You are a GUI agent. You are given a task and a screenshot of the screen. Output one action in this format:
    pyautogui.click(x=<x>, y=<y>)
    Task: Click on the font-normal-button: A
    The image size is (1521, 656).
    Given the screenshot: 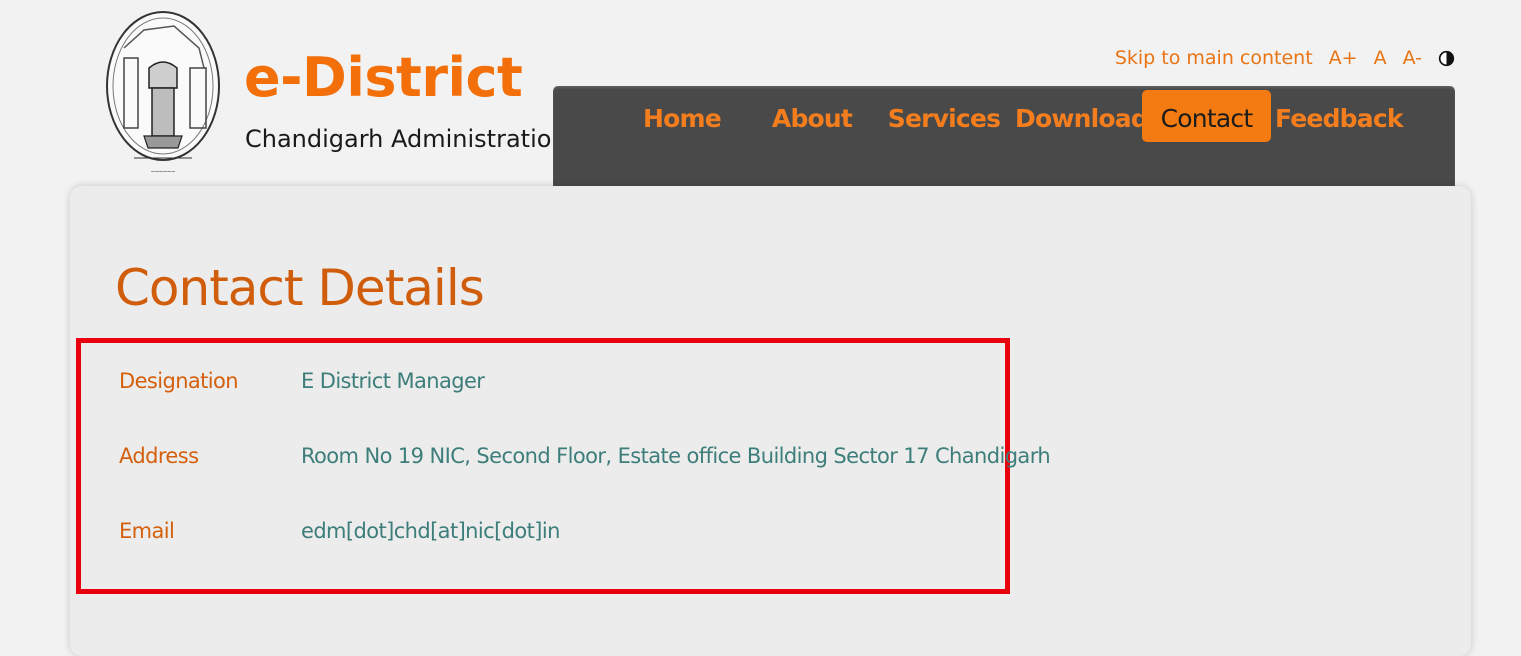 What is the action you would take?
    pyautogui.click(x=1380, y=58)
    